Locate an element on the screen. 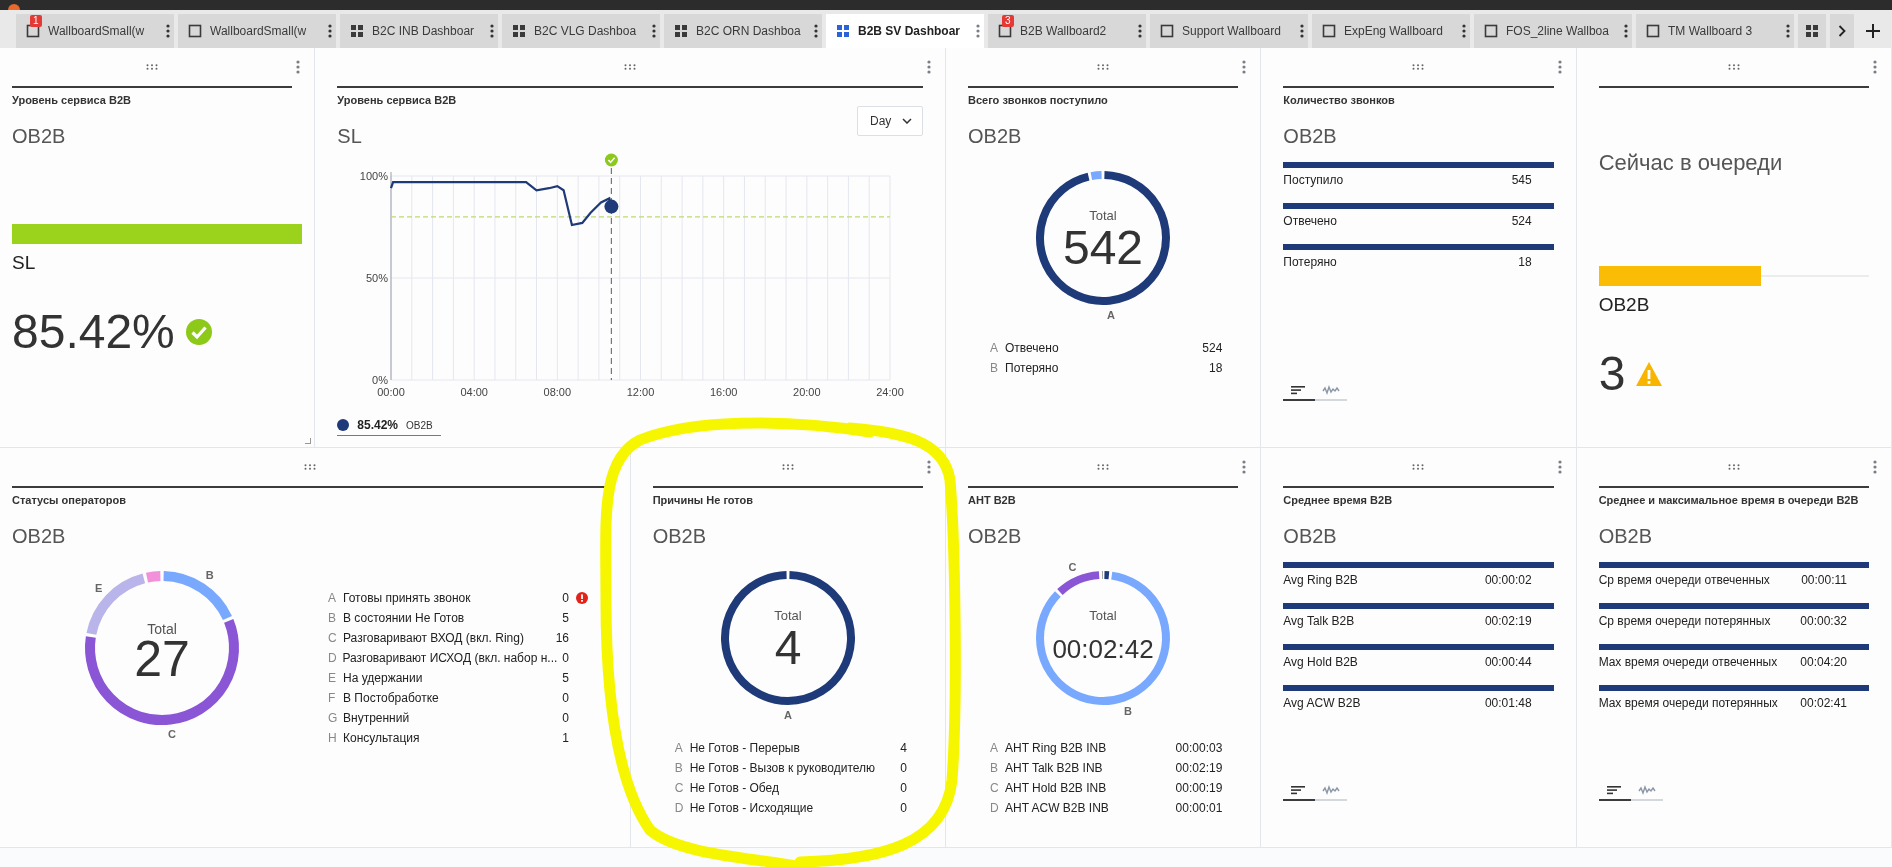 This screenshot has width=1892, height=867. panel-title: Среднее и максимальное время в очереди B2B is located at coordinates (1729, 501).